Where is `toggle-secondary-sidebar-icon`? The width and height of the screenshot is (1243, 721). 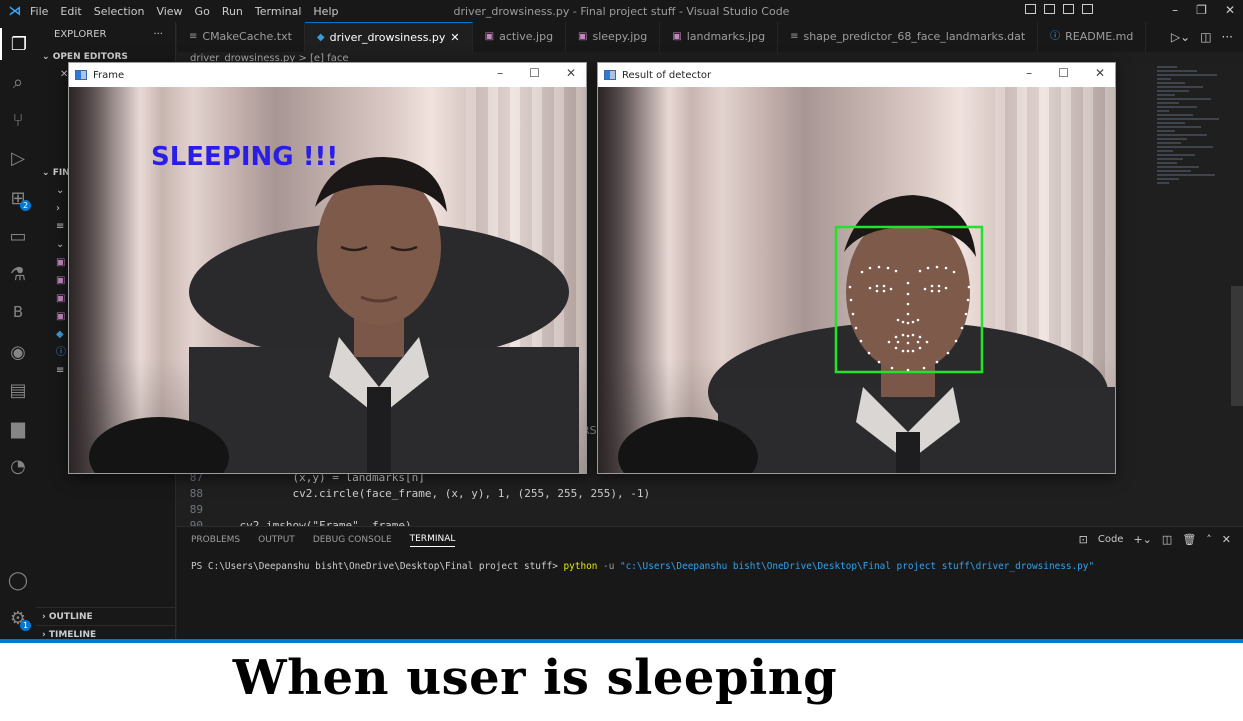 toggle-secondary-sidebar-icon is located at coordinates (1068, 9).